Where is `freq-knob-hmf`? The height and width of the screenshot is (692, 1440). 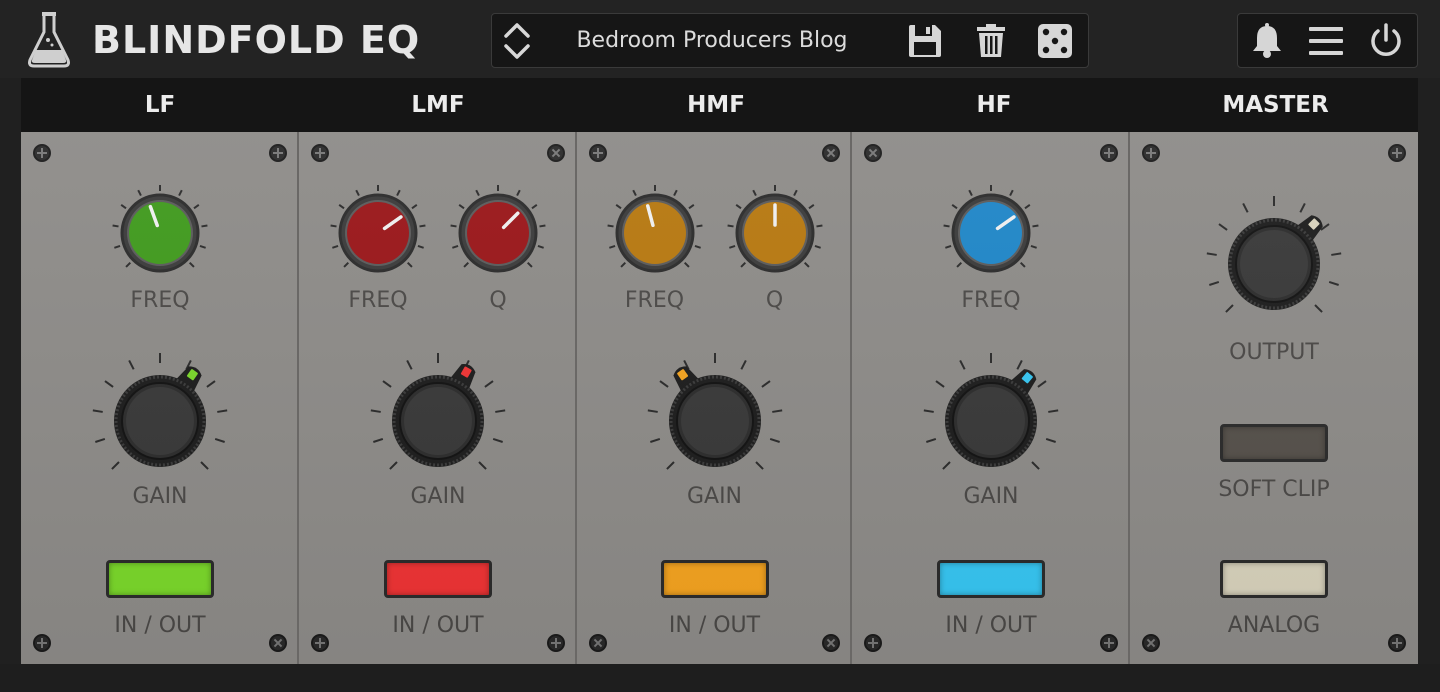 freq-knob-hmf is located at coordinates (655, 233).